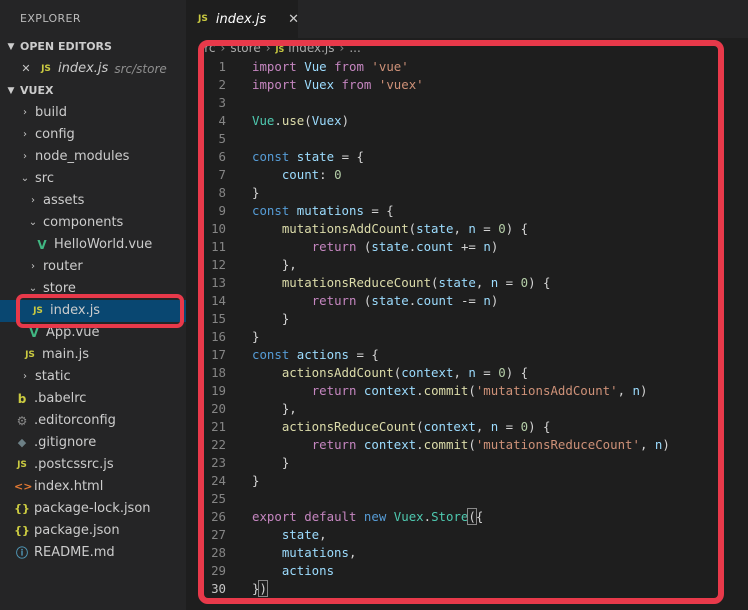 Image resolution: width=748 pixels, height=610 pixels. I want to click on info-icon: ⓘ, so click(21, 553).